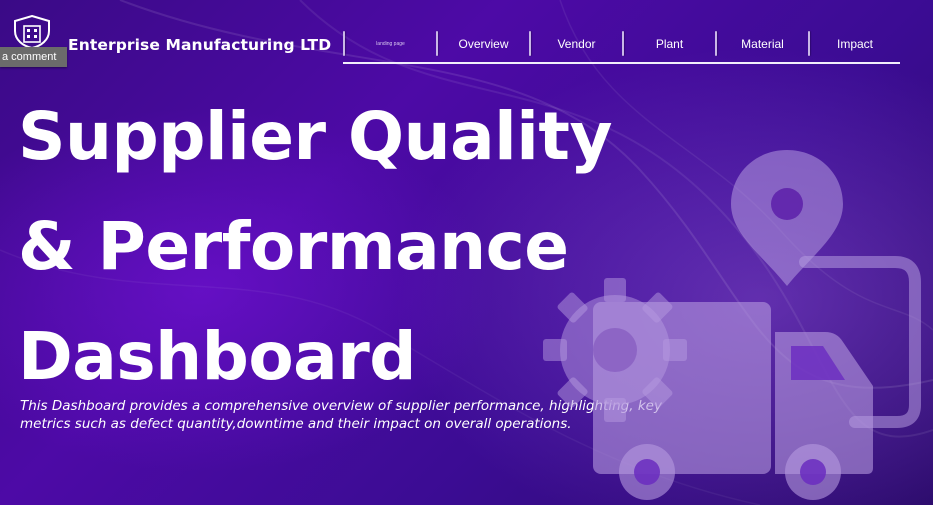 The width and height of the screenshot is (933, 505). Describe the element at coordinates (669, 44) in the screenshot. I see `nav-item-plant: Plant` at that location.